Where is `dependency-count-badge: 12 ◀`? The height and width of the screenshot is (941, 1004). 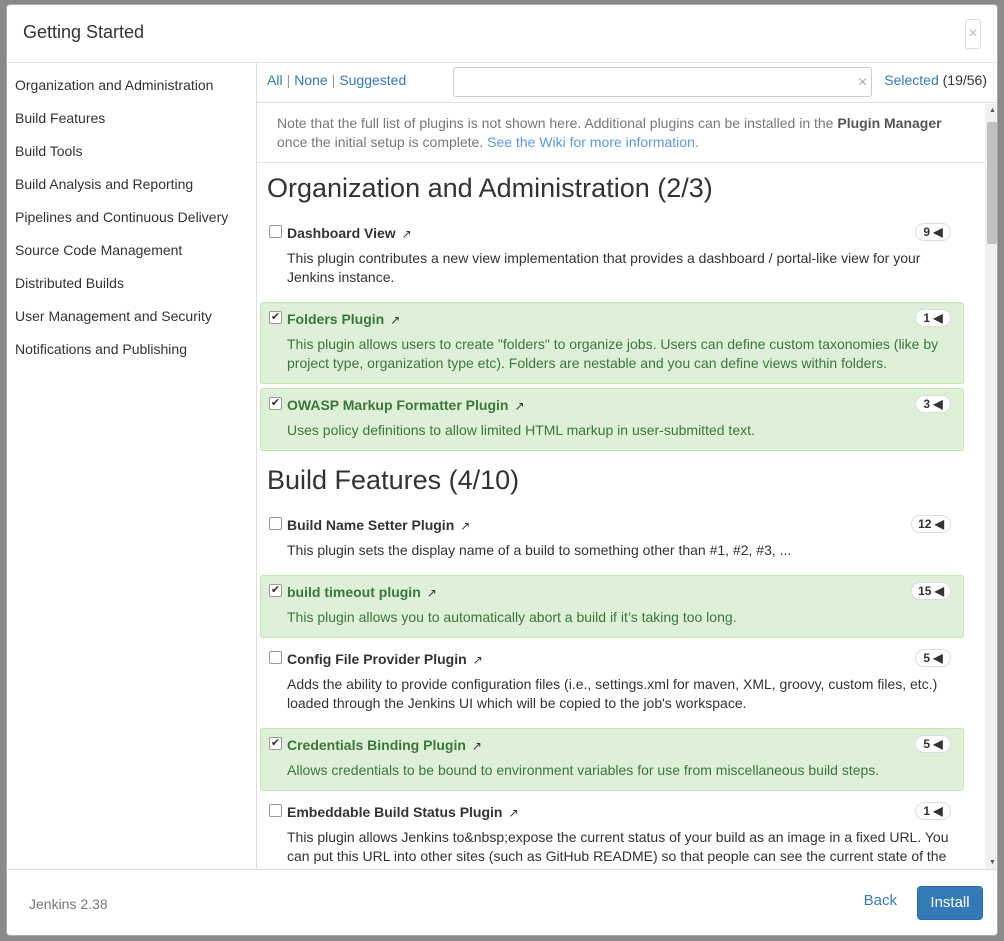
dependency-count-badge: 12 ◀ is located at coordinates (931, 524).